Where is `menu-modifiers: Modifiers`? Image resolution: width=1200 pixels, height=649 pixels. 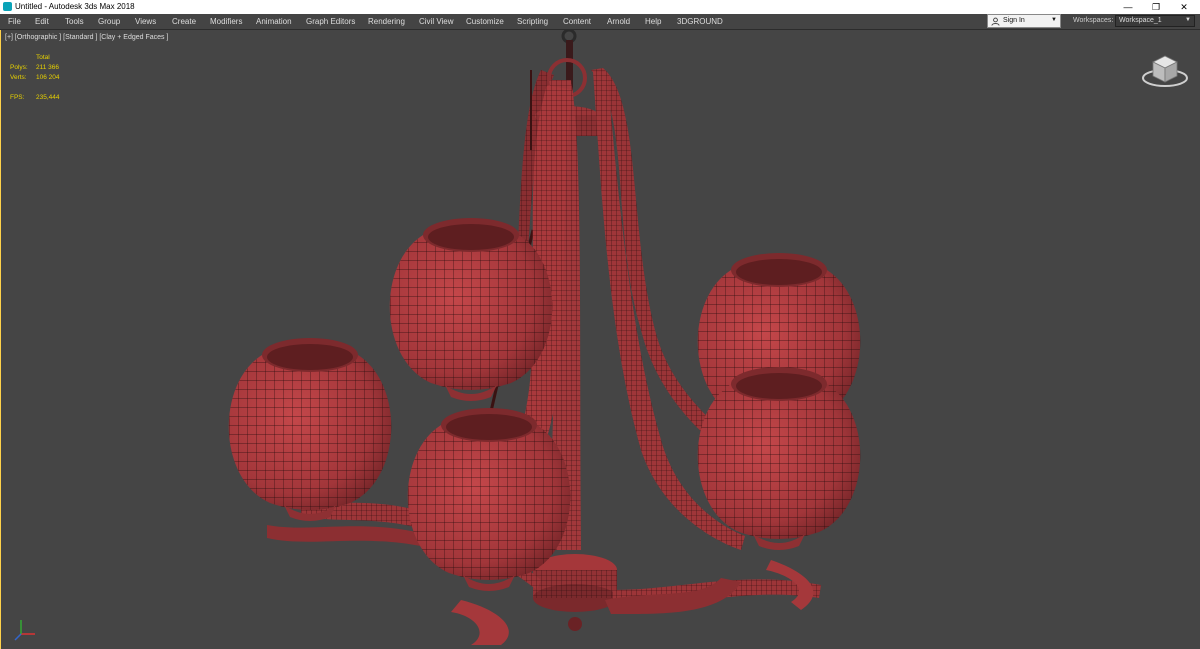
menu-modifiers: Modifiers is located at coordinates (226, 21).